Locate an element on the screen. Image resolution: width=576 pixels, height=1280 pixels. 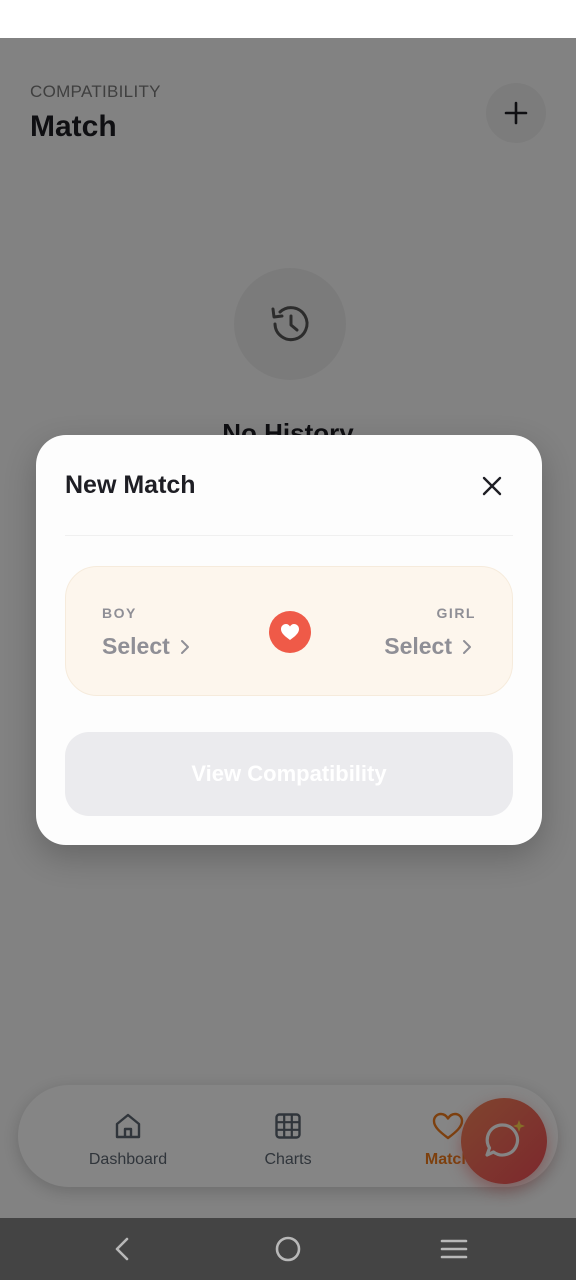
heart-icon is located at coordinates (290, 632).